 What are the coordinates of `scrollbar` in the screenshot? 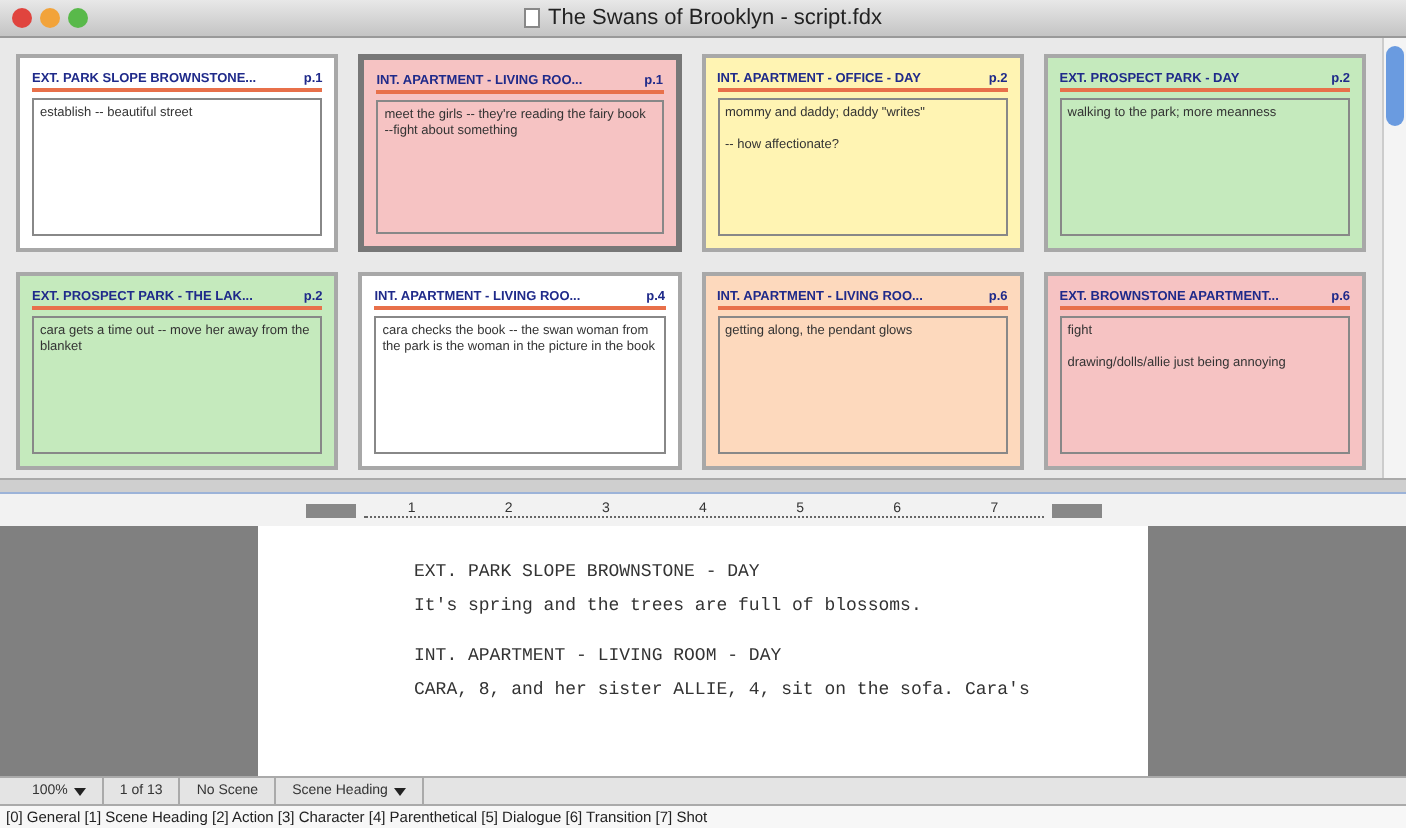 It's located at (1394, 258).